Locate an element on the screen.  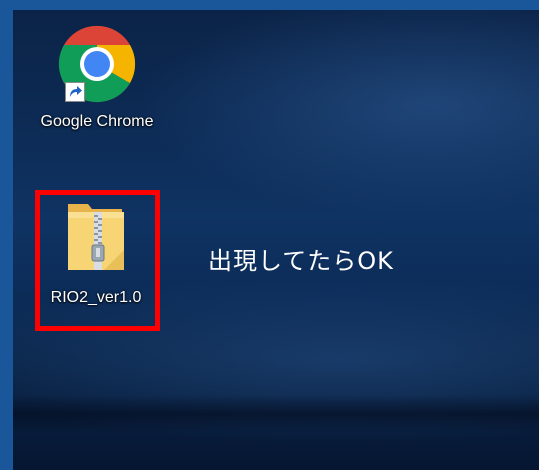
desktop-icon-google-chrome: Google Chrome is located at coordinates (97, 77).